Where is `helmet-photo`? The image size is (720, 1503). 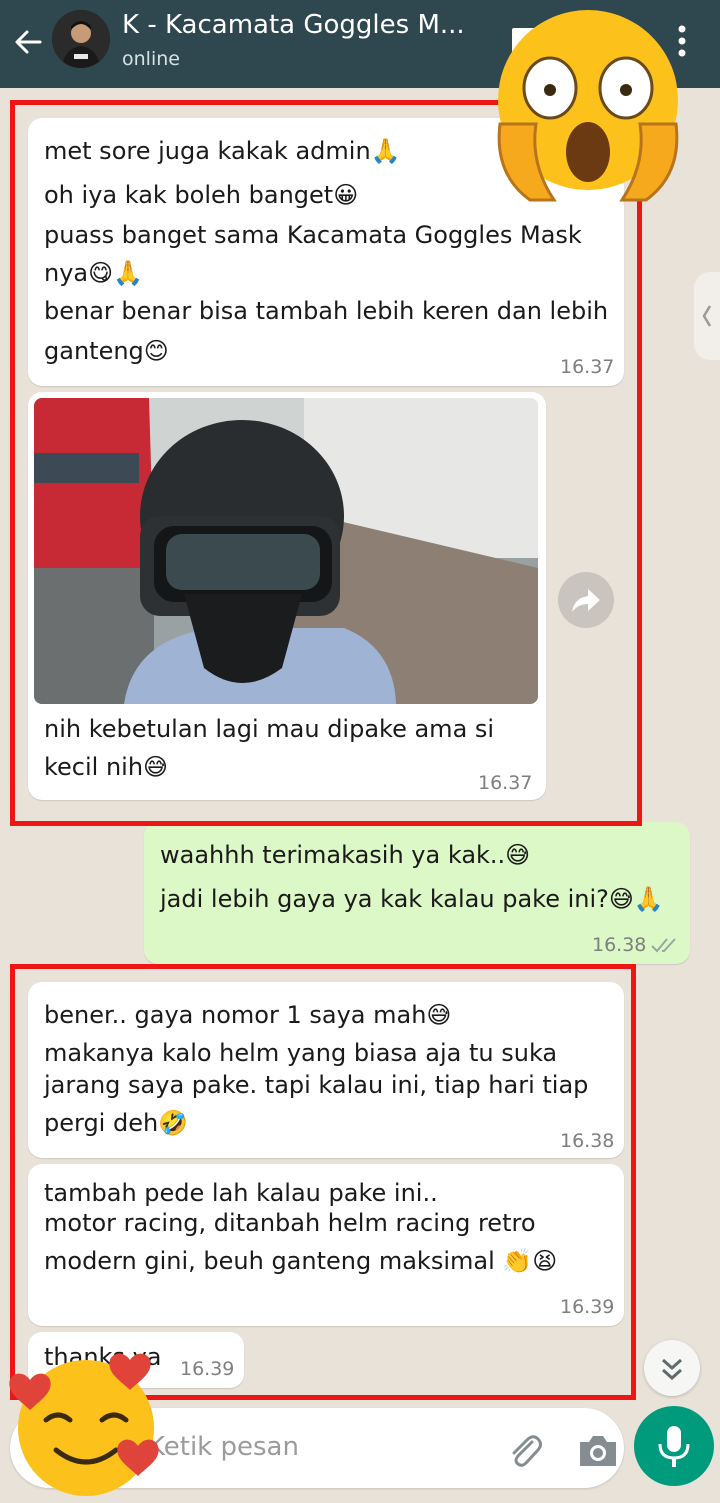
helmet-photo is located at coordinates (286, 551).